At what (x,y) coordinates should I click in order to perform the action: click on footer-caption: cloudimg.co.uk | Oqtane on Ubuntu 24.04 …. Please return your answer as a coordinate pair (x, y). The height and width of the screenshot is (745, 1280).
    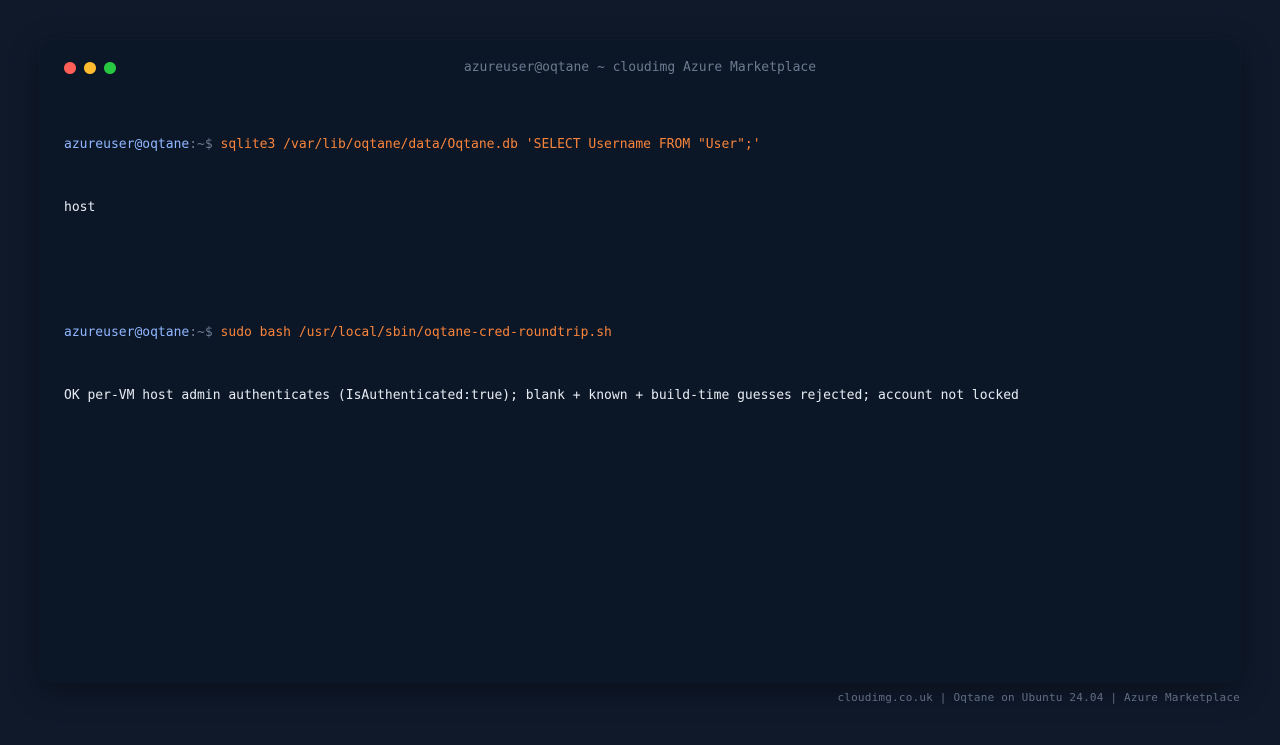
    Looking at the image, I should click on (1038, 697).